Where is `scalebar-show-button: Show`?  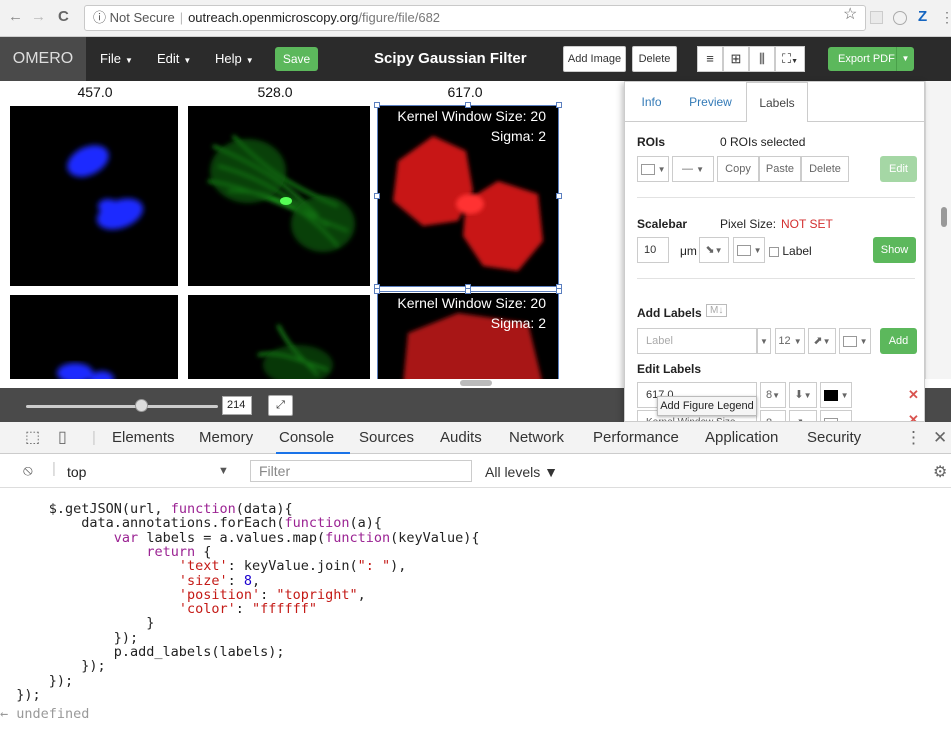
scalebar-show-button: Show is located at coordinates (894, 250).